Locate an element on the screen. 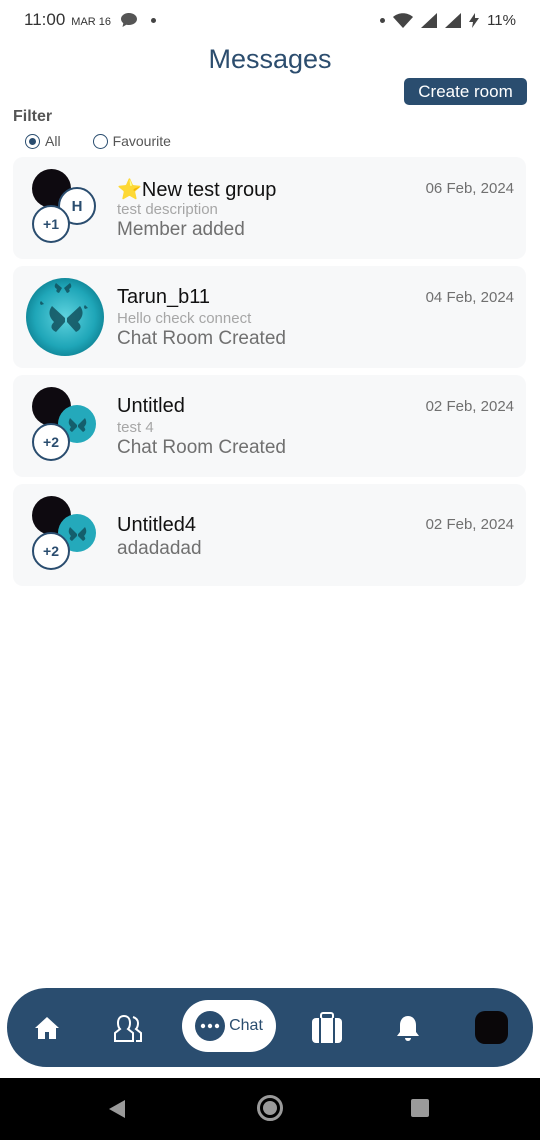 This screenshot has width=540, height=1140. people-icon is located at coordinates (128, 1028).